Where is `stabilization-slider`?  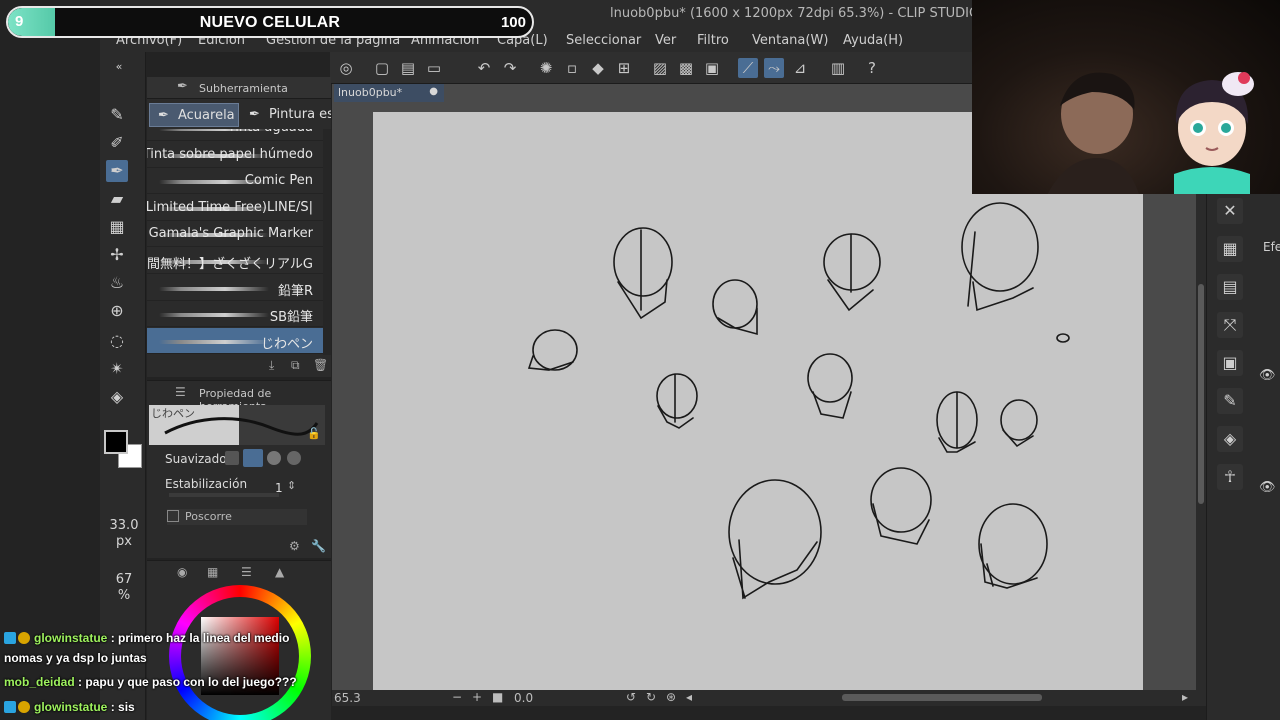
stabilization-slider is located at coordinates (224, 495).